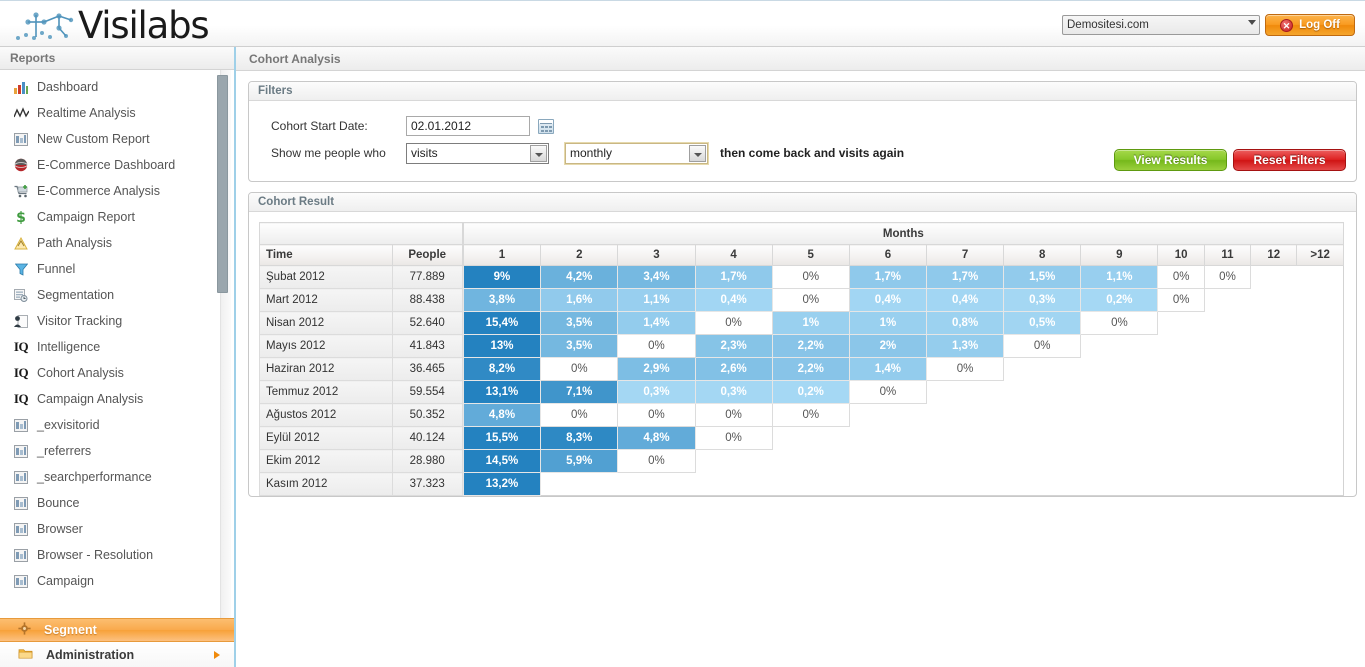 The width and height of the screenshot is (1365, 667). What do you see at coordinates (887, 300) in the screenshot?
I see `cohort-value-cell: 0,4%` at bounding box center [887, 300].